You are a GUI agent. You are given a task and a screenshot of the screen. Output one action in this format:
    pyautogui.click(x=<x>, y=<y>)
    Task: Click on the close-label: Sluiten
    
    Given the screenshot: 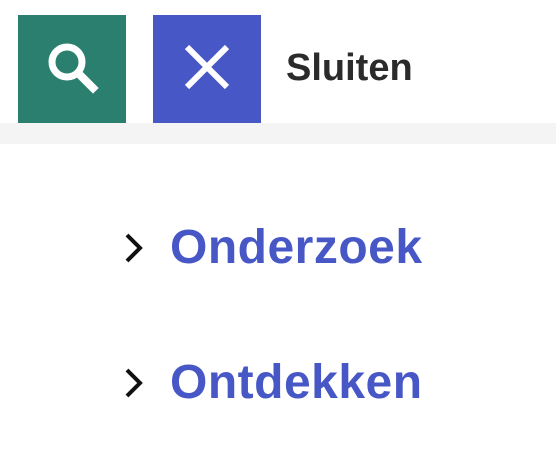 What is the action you would take?
    pyautogui.click(x=349, y=68)
    